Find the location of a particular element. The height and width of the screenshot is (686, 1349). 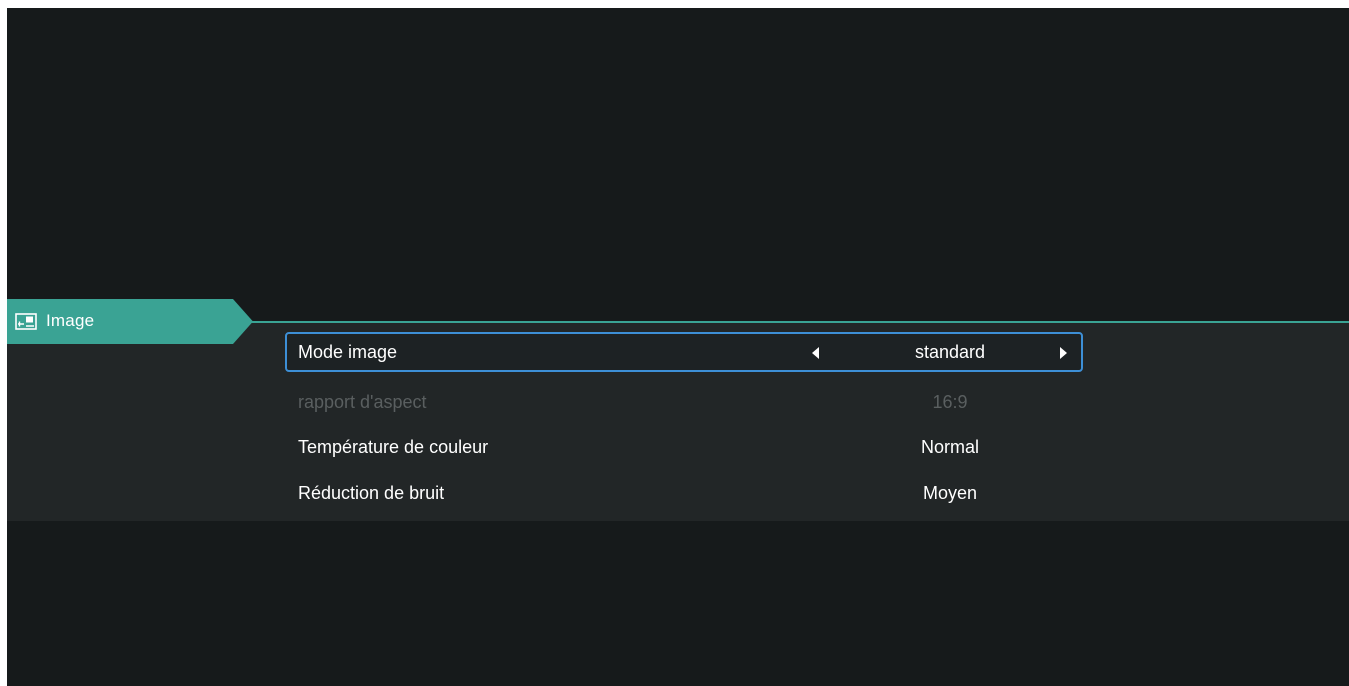

picture-settings-icon is located at coordinates (26, 321).